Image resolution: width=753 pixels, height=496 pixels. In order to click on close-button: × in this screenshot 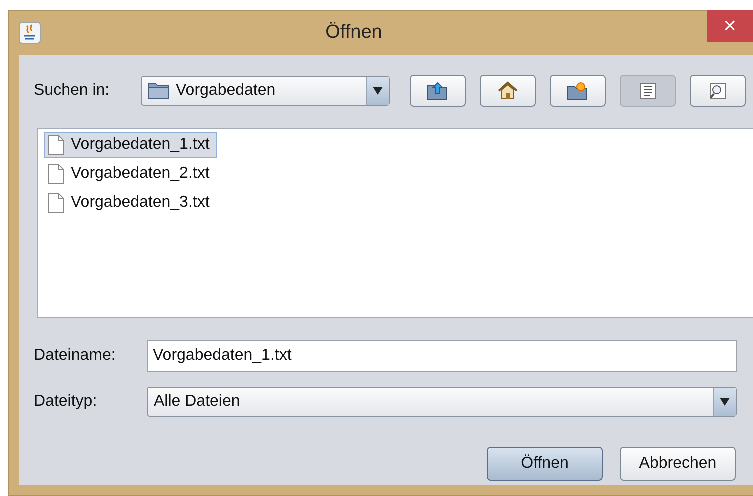, I will do `click(730, 26)`.